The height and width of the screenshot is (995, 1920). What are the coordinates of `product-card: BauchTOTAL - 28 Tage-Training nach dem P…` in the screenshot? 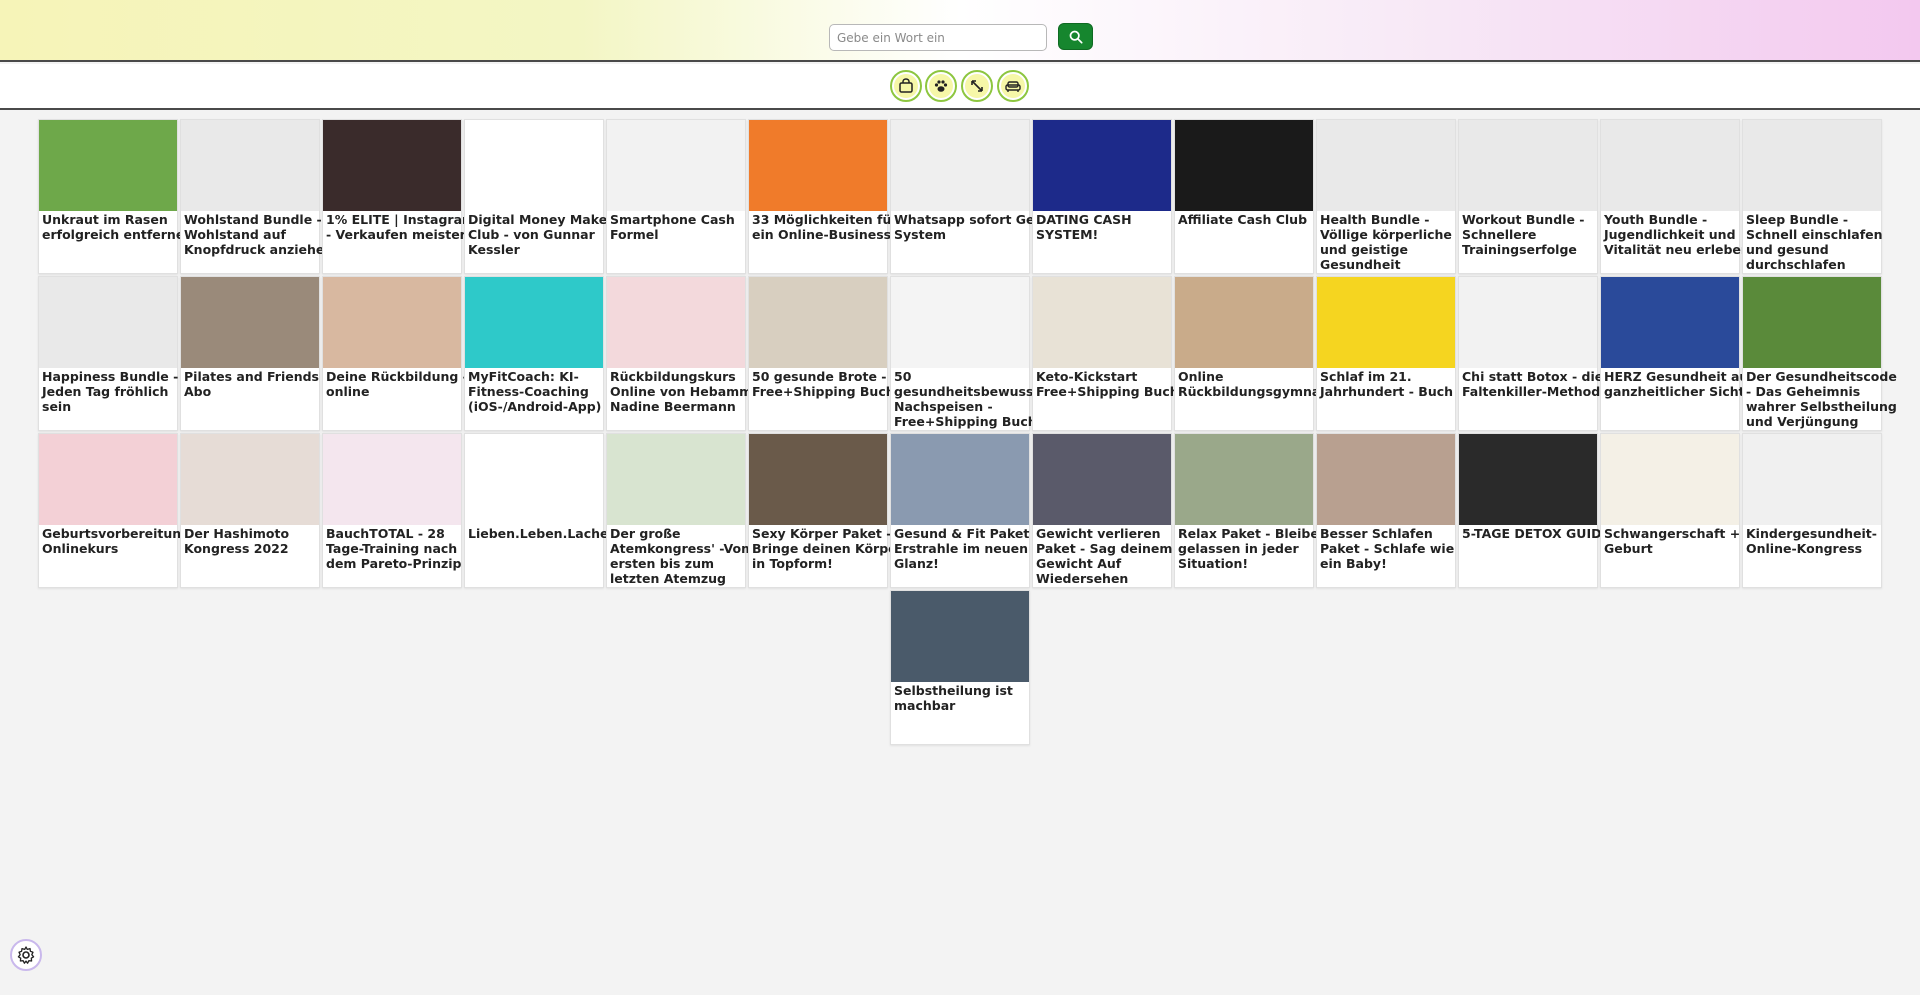 It's located at (397, 510).